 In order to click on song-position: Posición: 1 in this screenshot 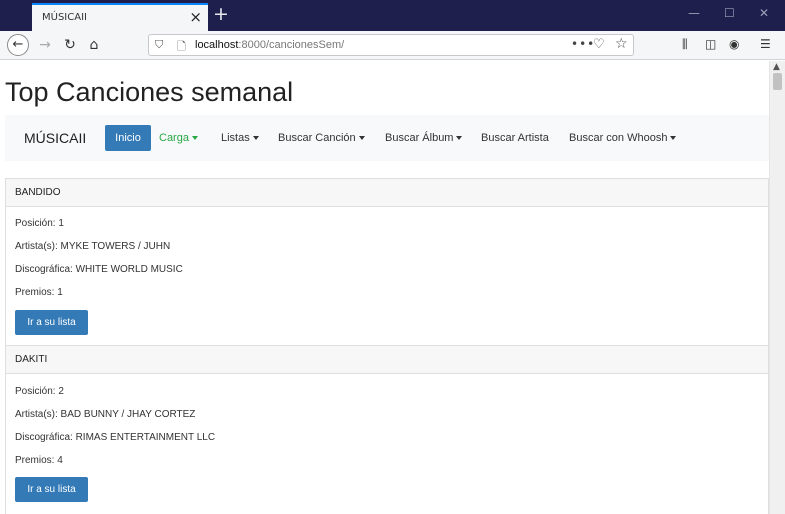, I will do `click(39, 223)`.